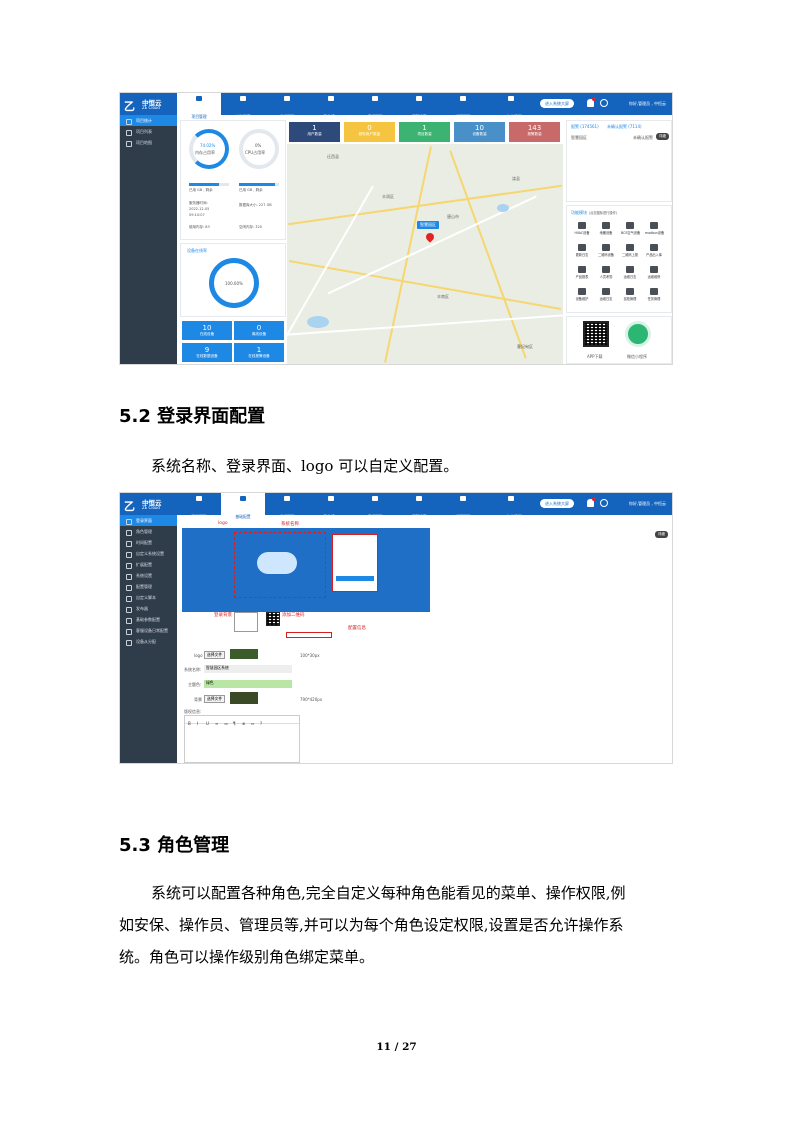  Describe the element at coordinates (148, 553) in the screenshot. I see `sidebar-item: 自定义系统设置` at that location.